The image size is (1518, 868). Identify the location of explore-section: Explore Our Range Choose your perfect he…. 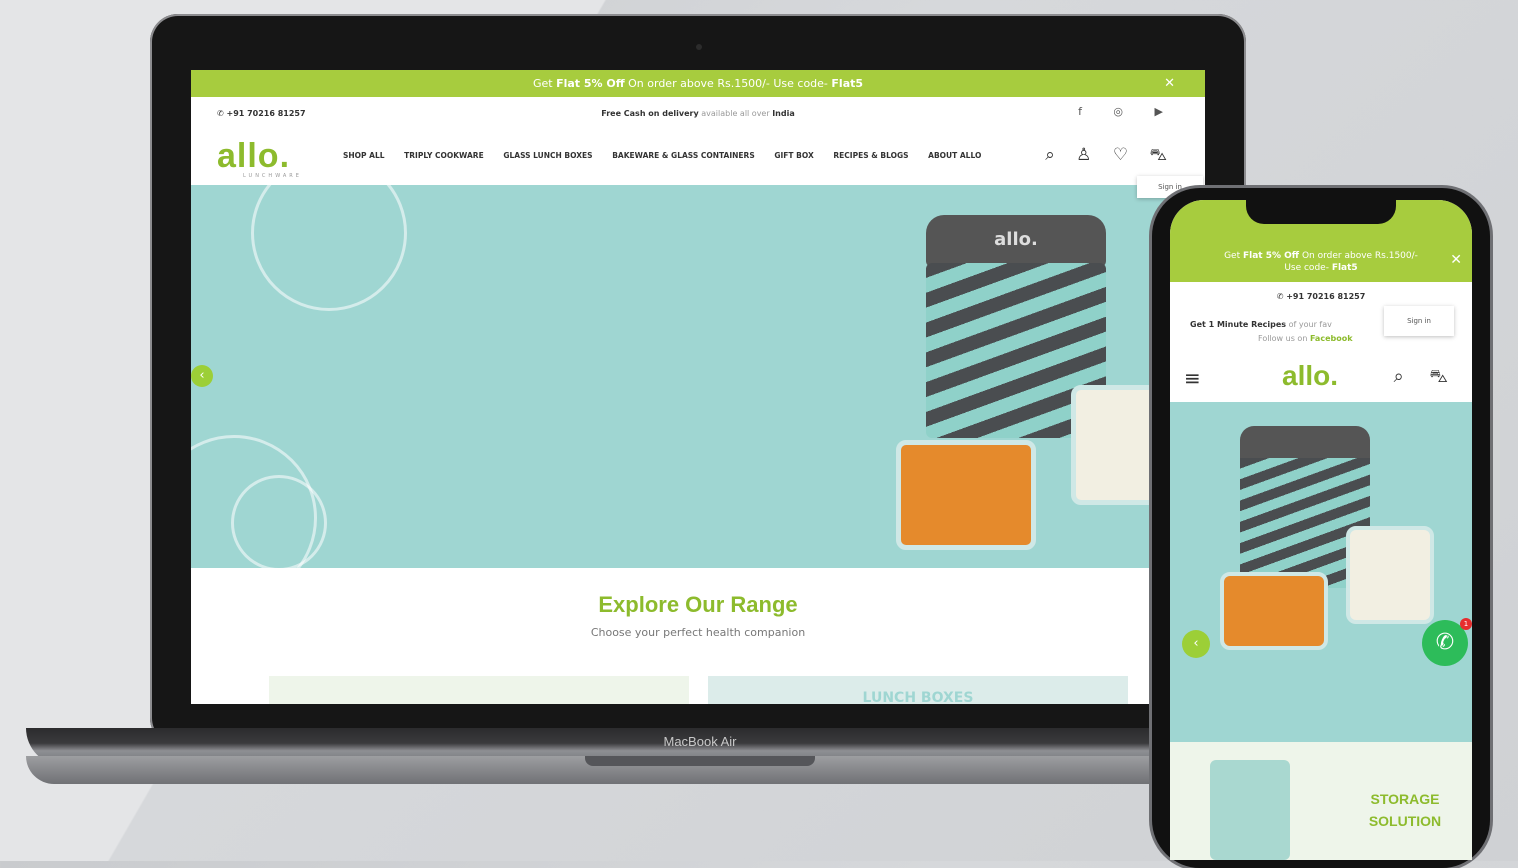
(698, 604).